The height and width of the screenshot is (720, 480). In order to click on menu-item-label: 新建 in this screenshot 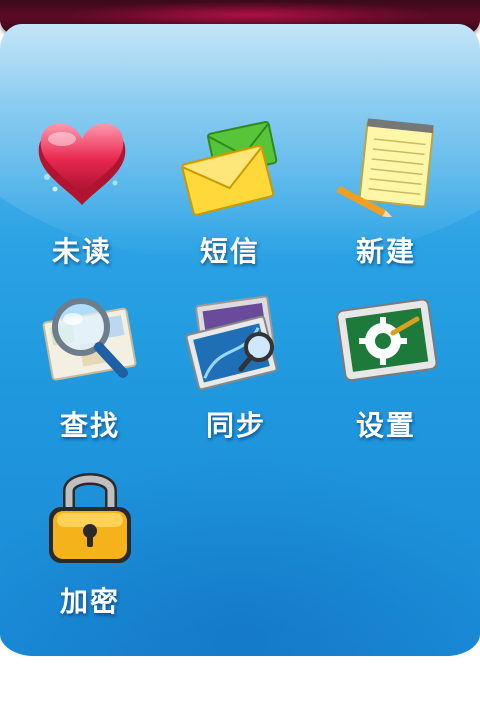, I will do `click(385, 251)`.